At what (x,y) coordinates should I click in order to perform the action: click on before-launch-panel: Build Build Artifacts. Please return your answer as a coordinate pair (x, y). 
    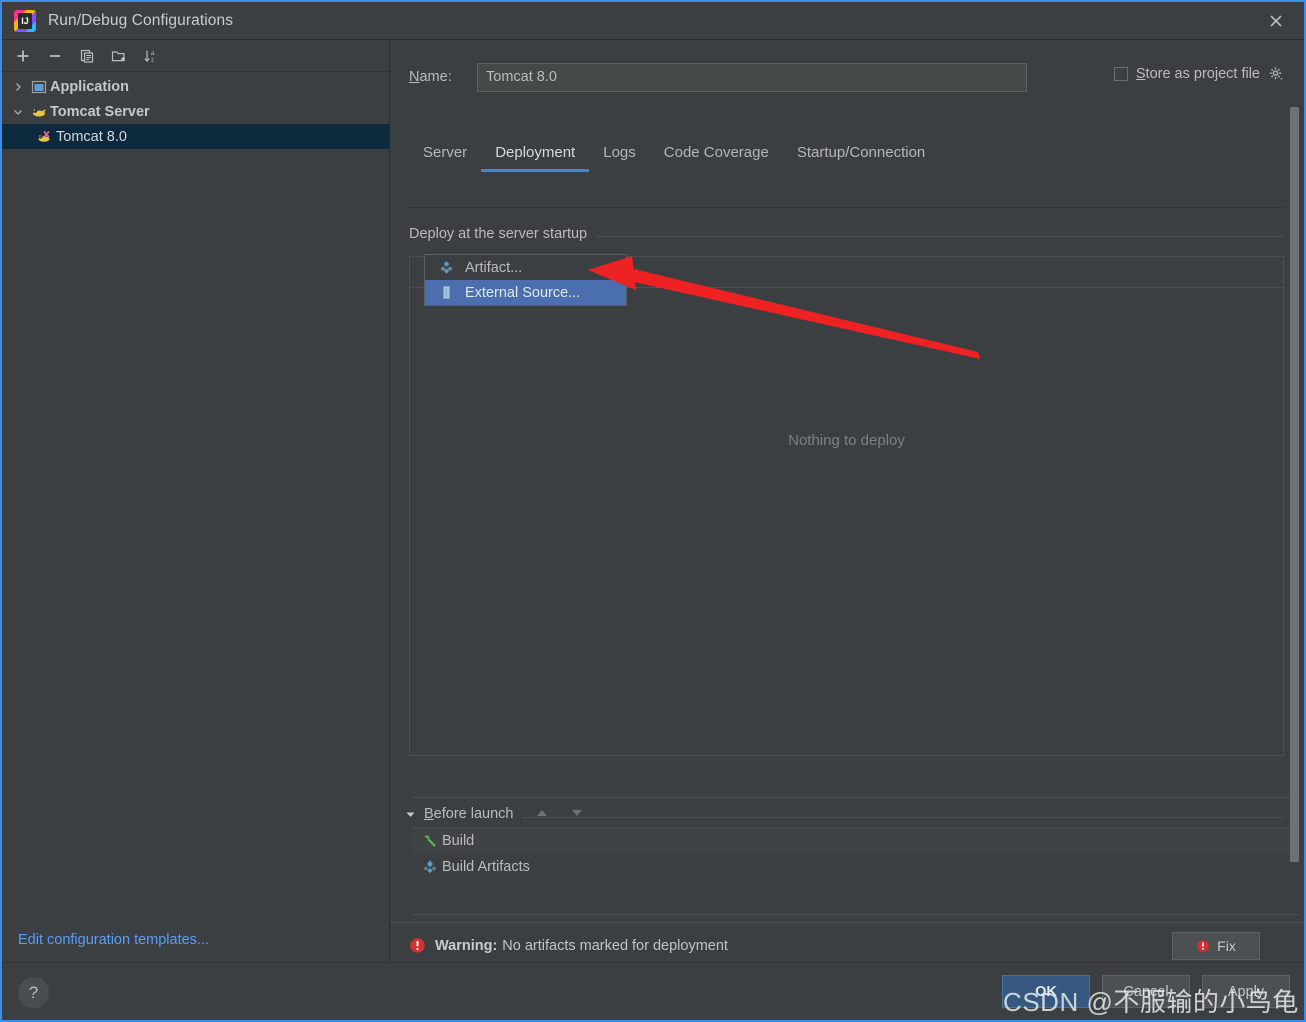
    Looking at the image, I should click on (855, 856).